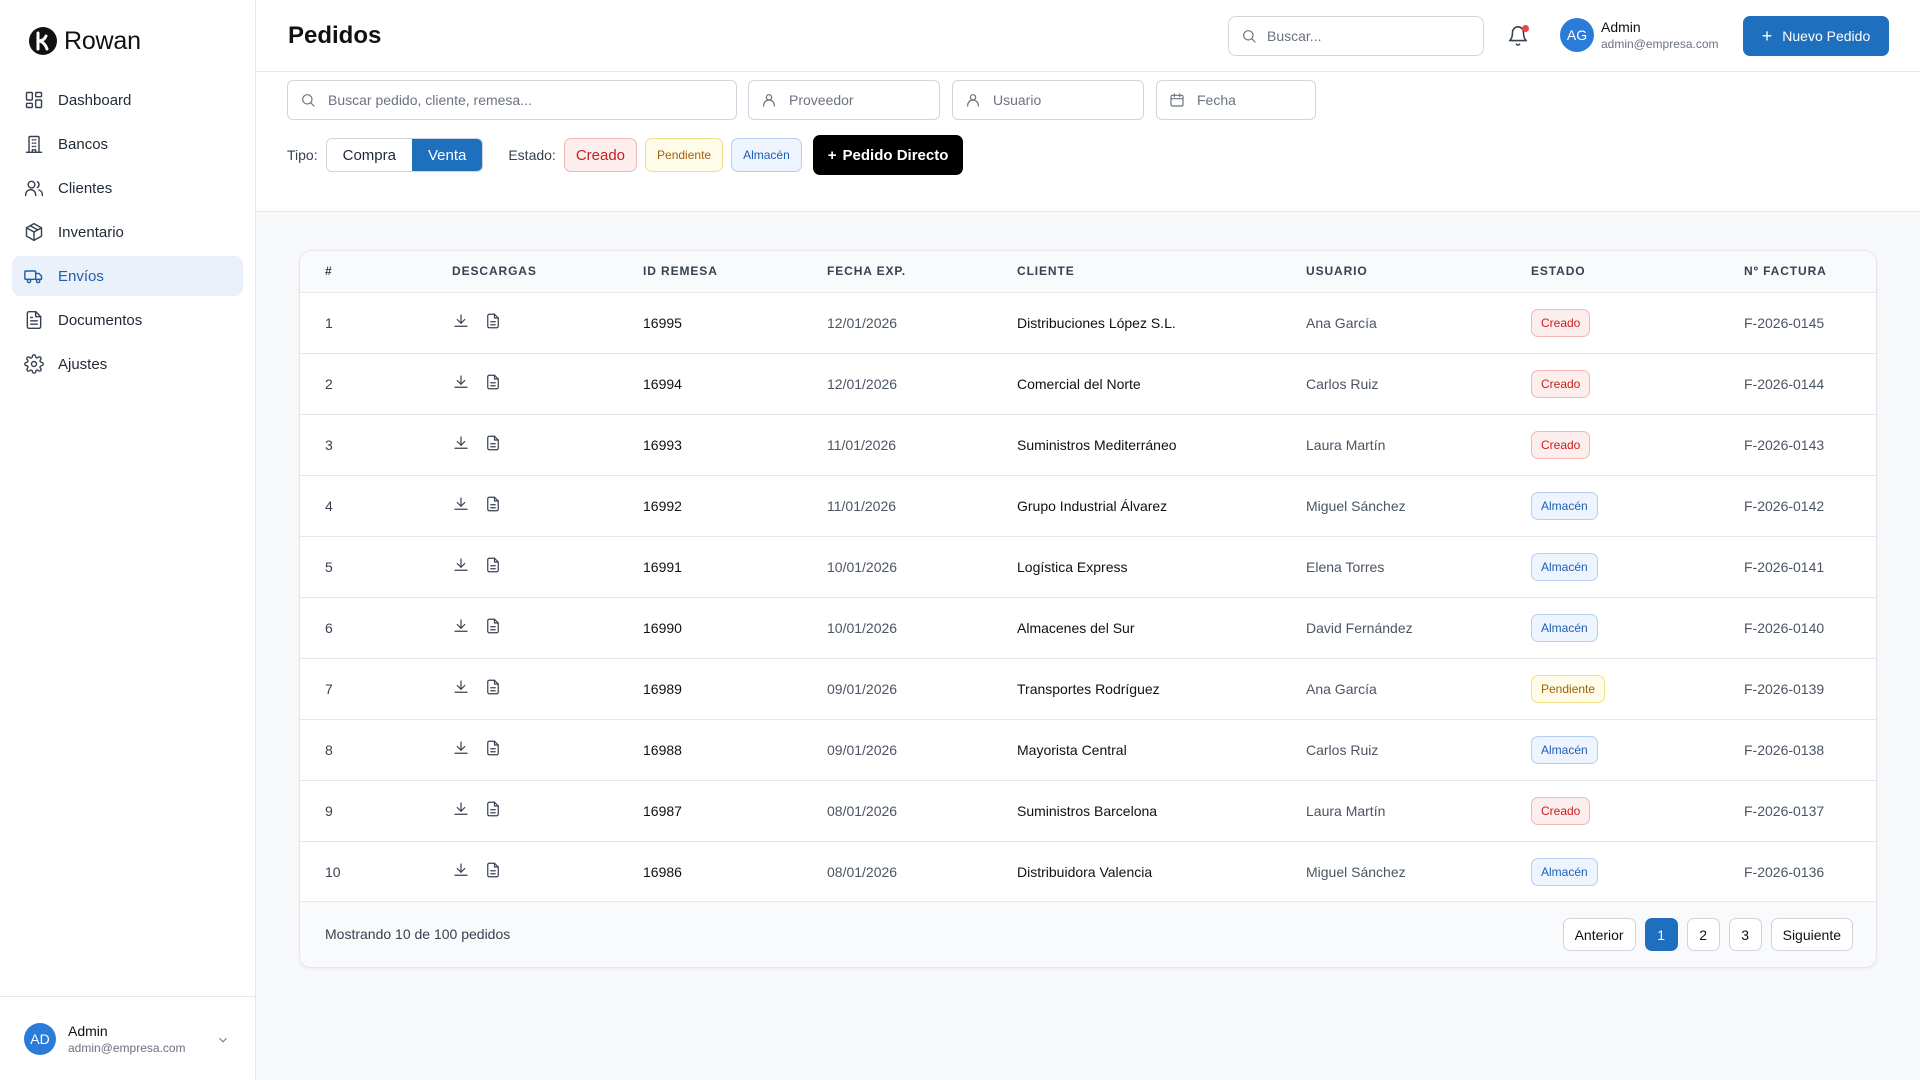  I want to click on order-search-input, so click(532, 100).